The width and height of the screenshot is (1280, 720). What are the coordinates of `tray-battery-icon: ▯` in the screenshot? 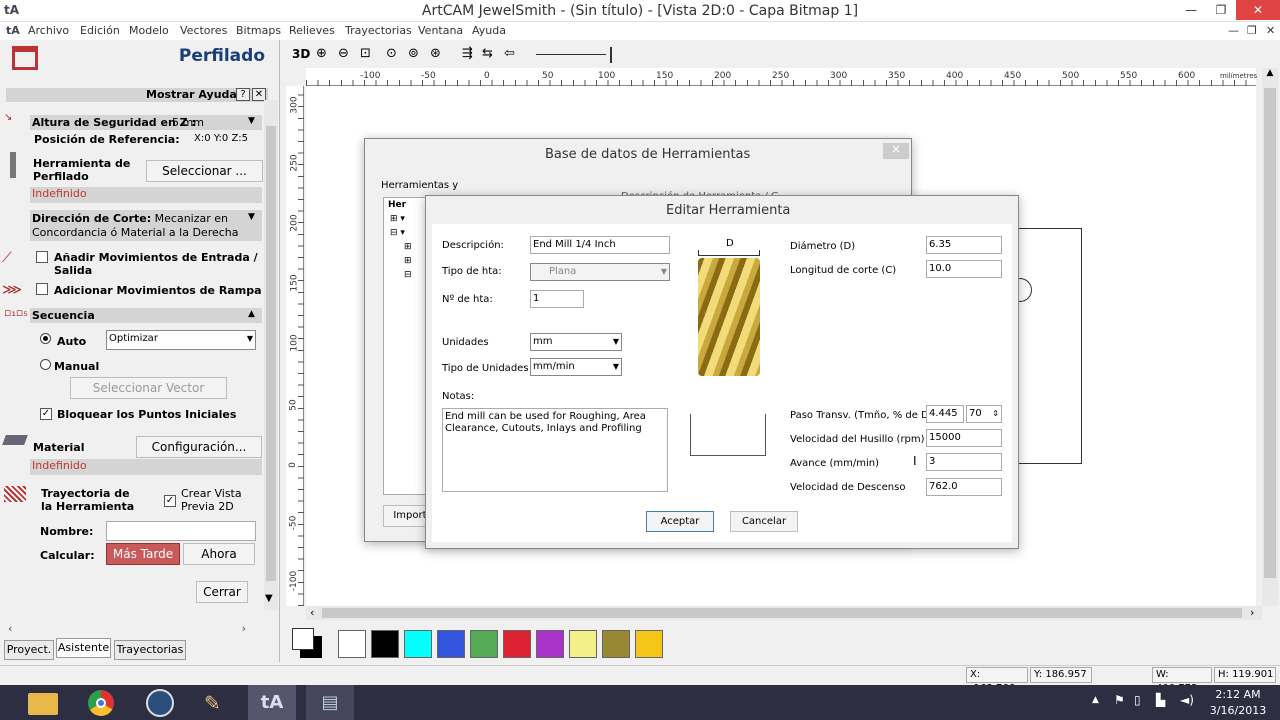 It's located at (1137, 700).